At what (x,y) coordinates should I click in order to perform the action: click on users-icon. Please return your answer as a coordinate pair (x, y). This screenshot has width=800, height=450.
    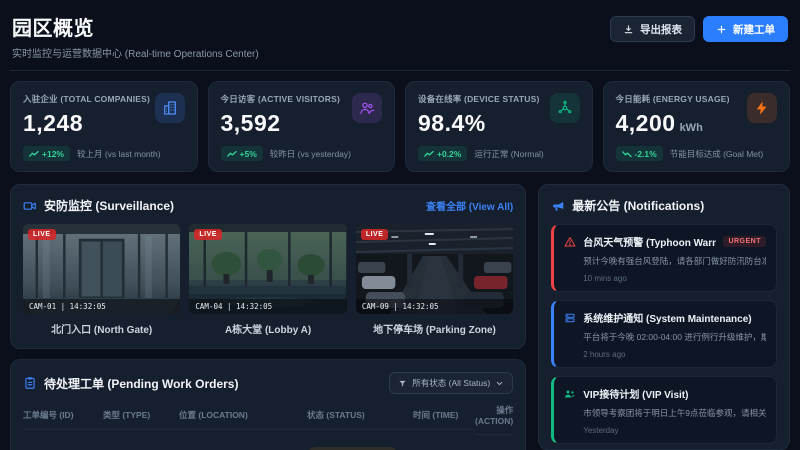
    Looking at the image, I should click on (367, 108).